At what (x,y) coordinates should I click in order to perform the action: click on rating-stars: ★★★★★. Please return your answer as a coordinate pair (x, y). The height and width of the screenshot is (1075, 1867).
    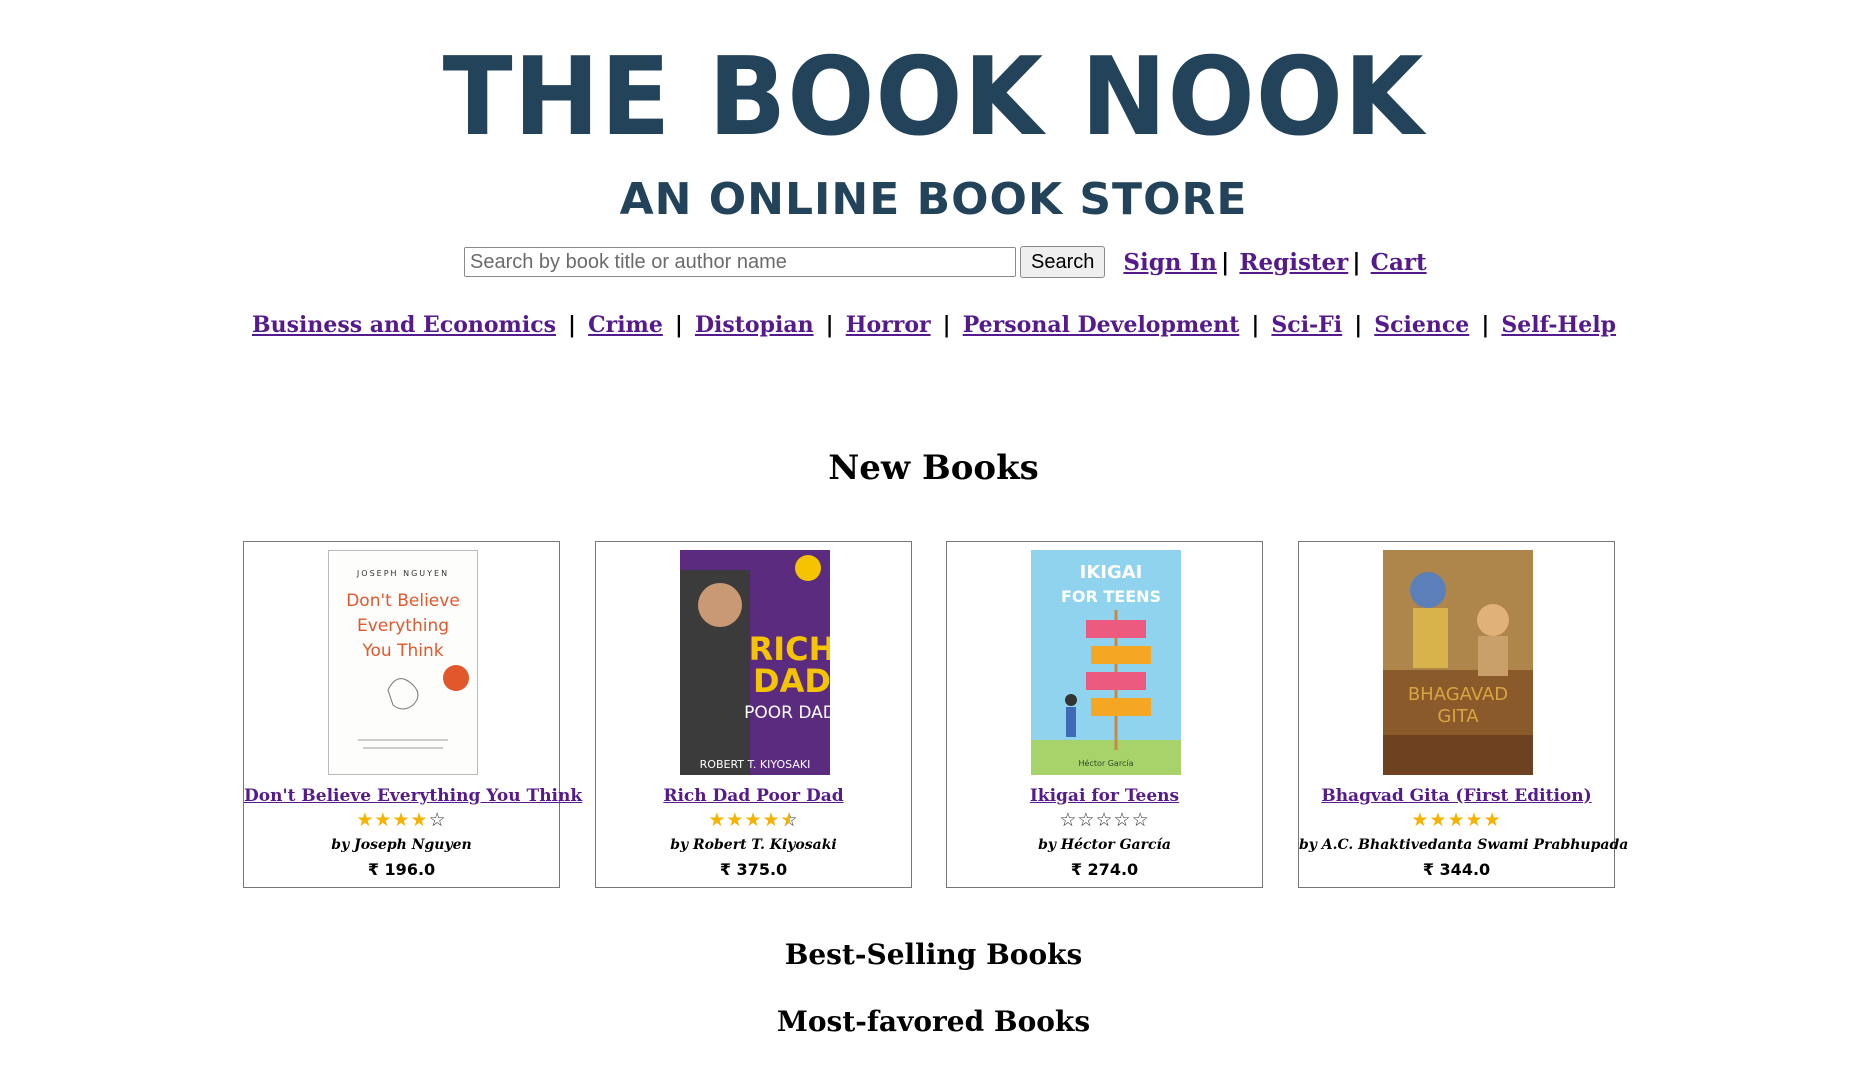
    Looking at the image, I should click on (1456, 820).